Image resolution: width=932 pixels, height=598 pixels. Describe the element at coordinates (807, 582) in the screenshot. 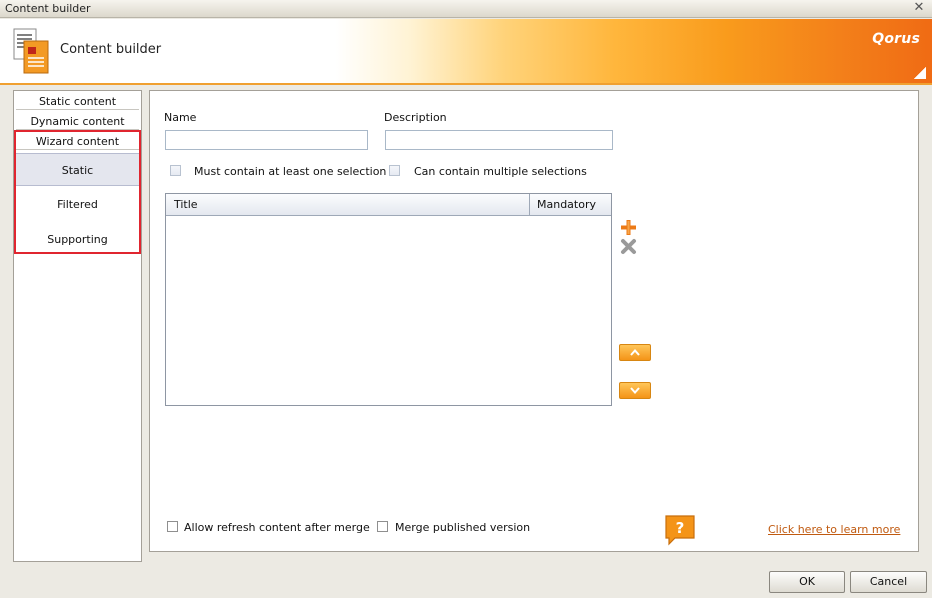

I see `ok-button: OK` at that location.